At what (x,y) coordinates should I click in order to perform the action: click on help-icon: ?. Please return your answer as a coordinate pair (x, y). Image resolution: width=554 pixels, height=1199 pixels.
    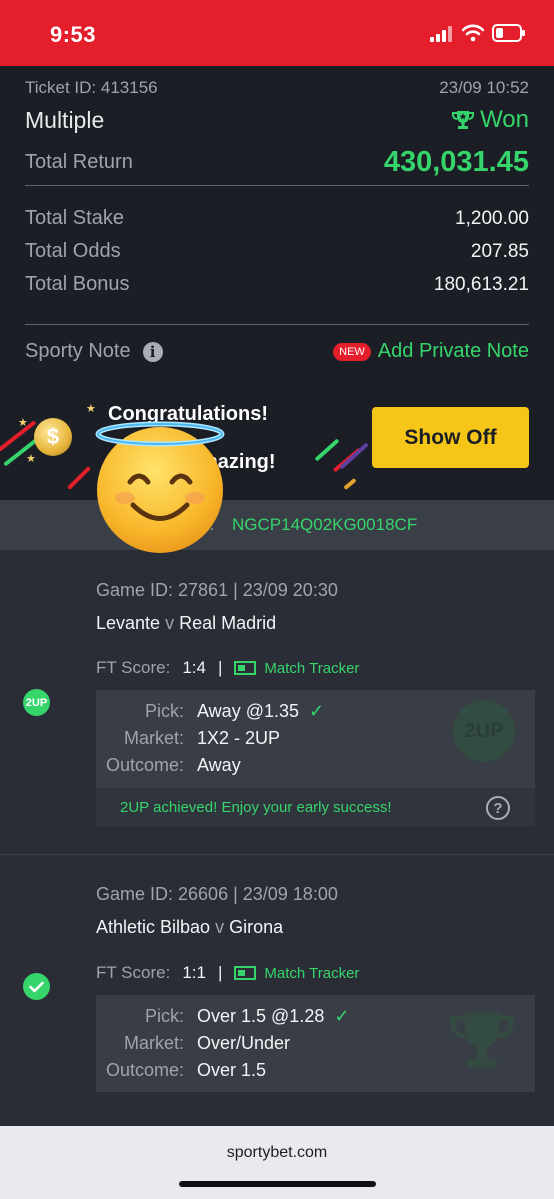
    Looking at the image, I should click on (498, 808).